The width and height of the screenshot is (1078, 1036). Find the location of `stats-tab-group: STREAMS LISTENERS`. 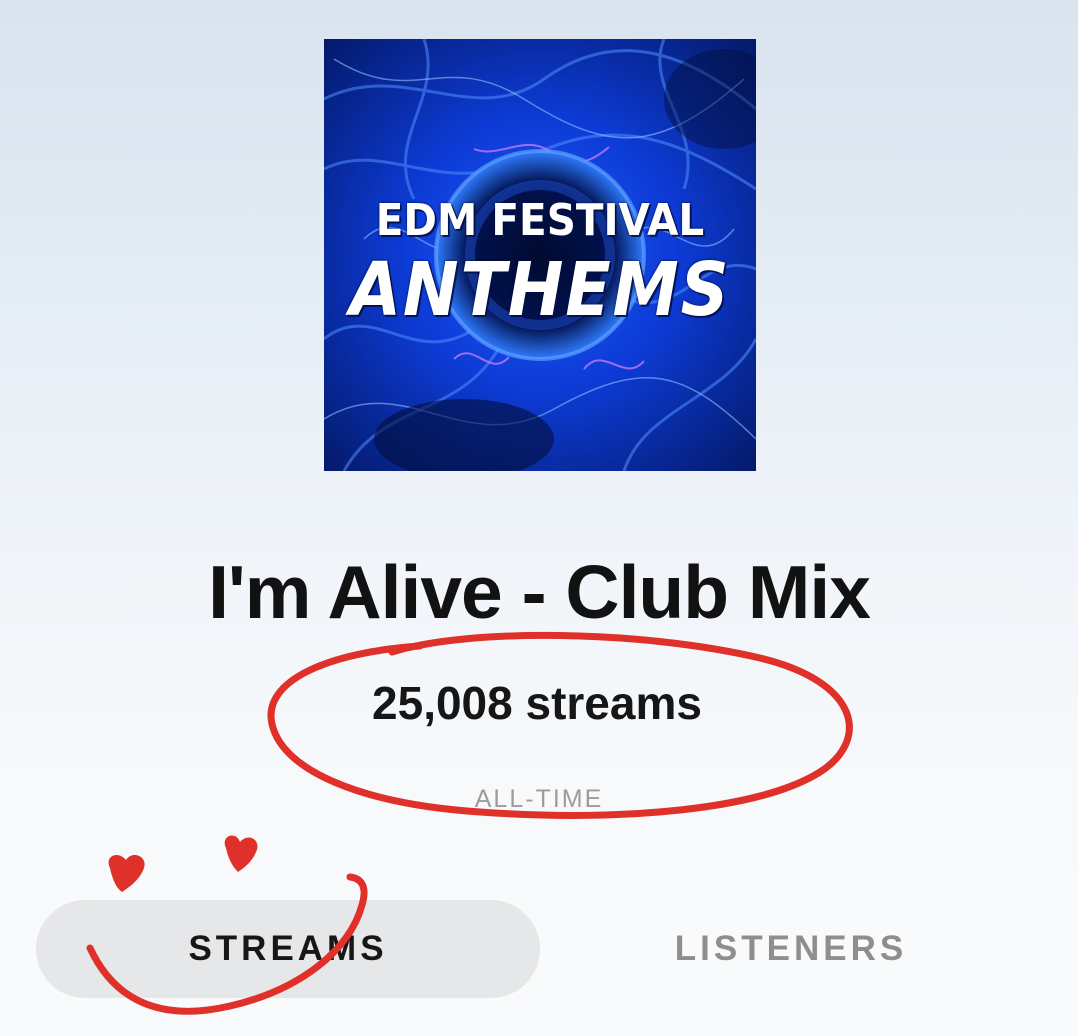

stats-tab-group: STREAMS LISTENERS is located at coordinates (539, 949).